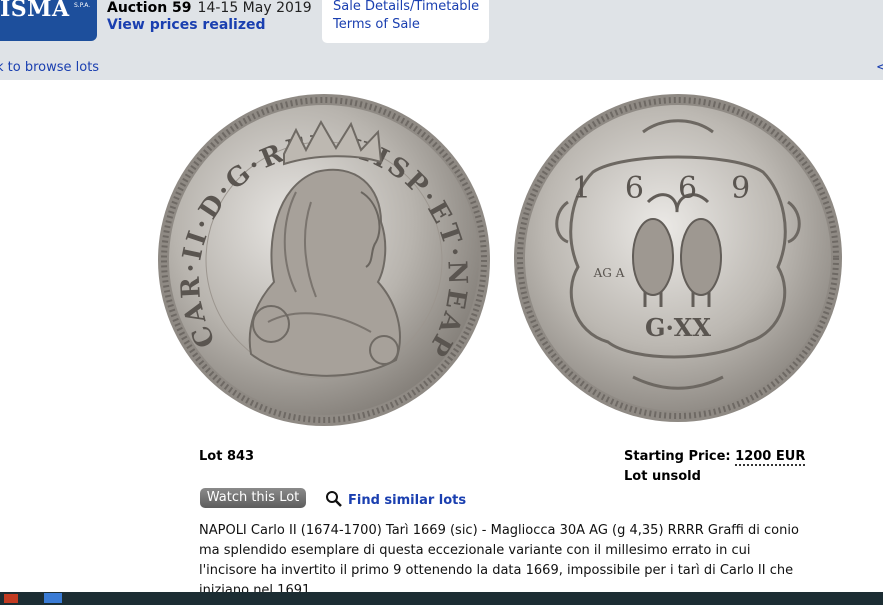 This screenshot has width=883, height=605. I want to click on search-icon, so click(334, 499).